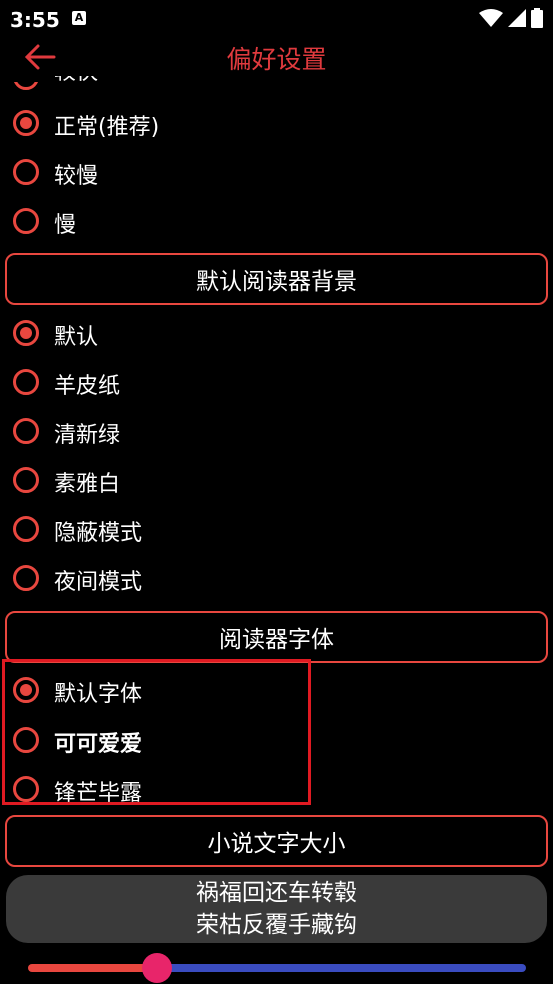 The height and width of the screenshot is (984, 553). Describe the element at coordinates (276, 19) in the screenshot. I see `status-bar: 3:55 A` at that location.